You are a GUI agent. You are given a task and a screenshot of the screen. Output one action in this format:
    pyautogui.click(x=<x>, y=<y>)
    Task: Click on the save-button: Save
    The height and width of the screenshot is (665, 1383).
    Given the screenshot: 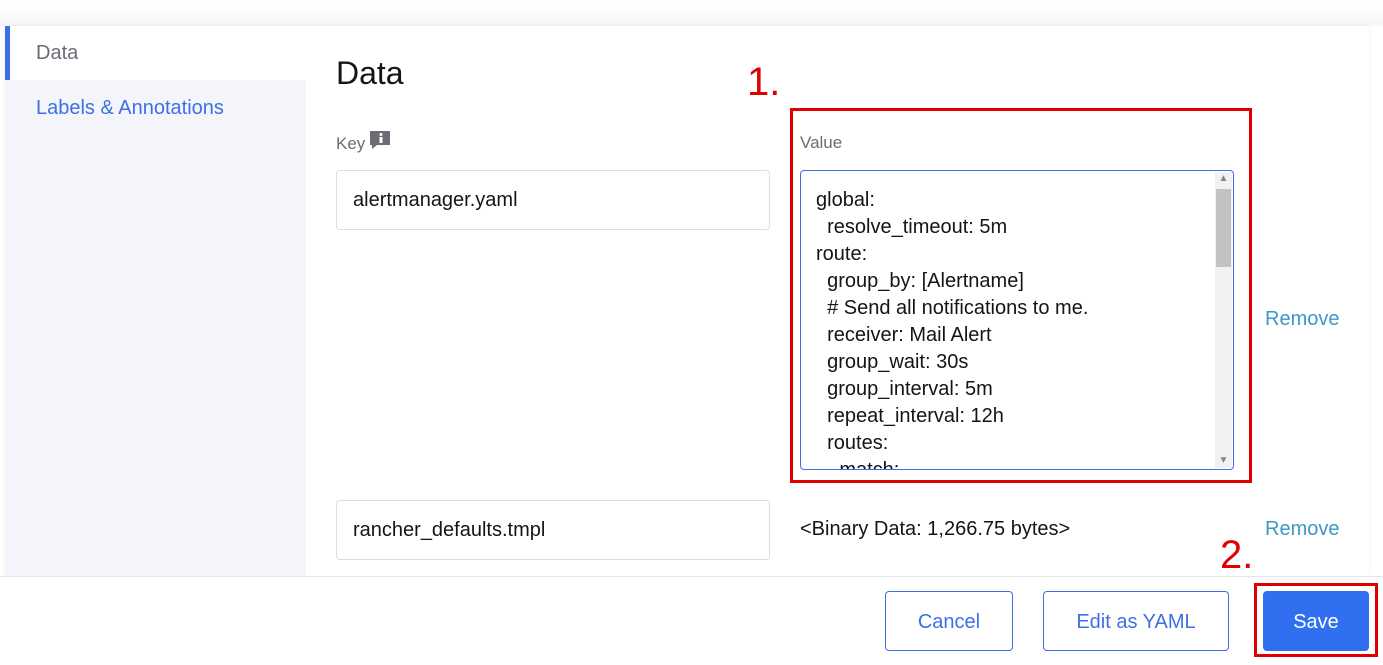 What is the action you would take?
    pyautogui.click(x=1316, y=621)
    